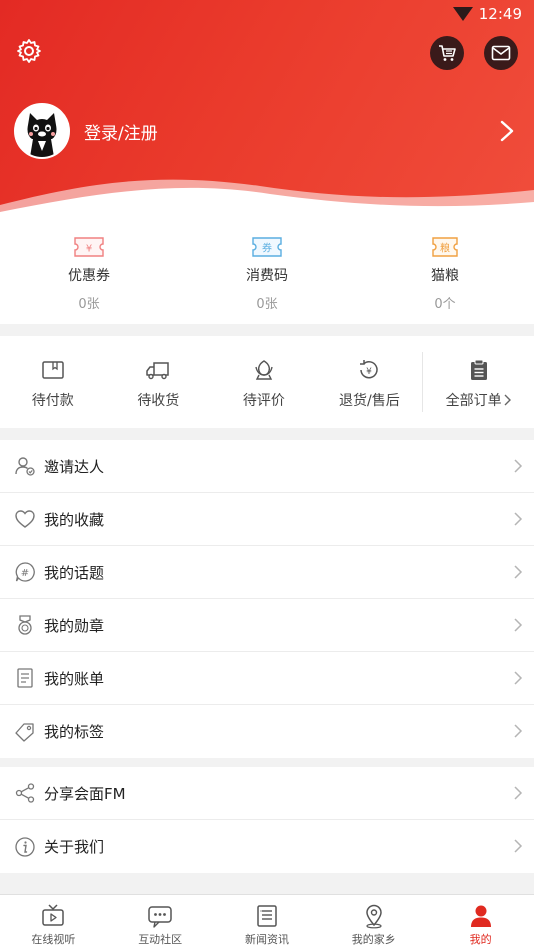  What do you see at coordinates (53, 915) in the screenshot?
I see `tv-icon` at bounding box center [53, 915].